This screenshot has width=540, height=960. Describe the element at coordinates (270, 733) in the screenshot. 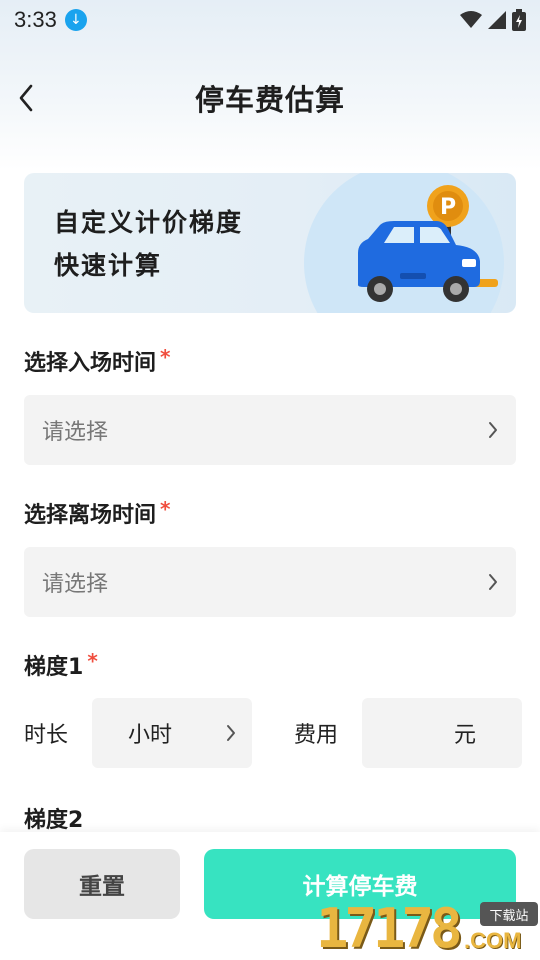

I see `tier1-row: 时长 小时 费用 元` at that location.